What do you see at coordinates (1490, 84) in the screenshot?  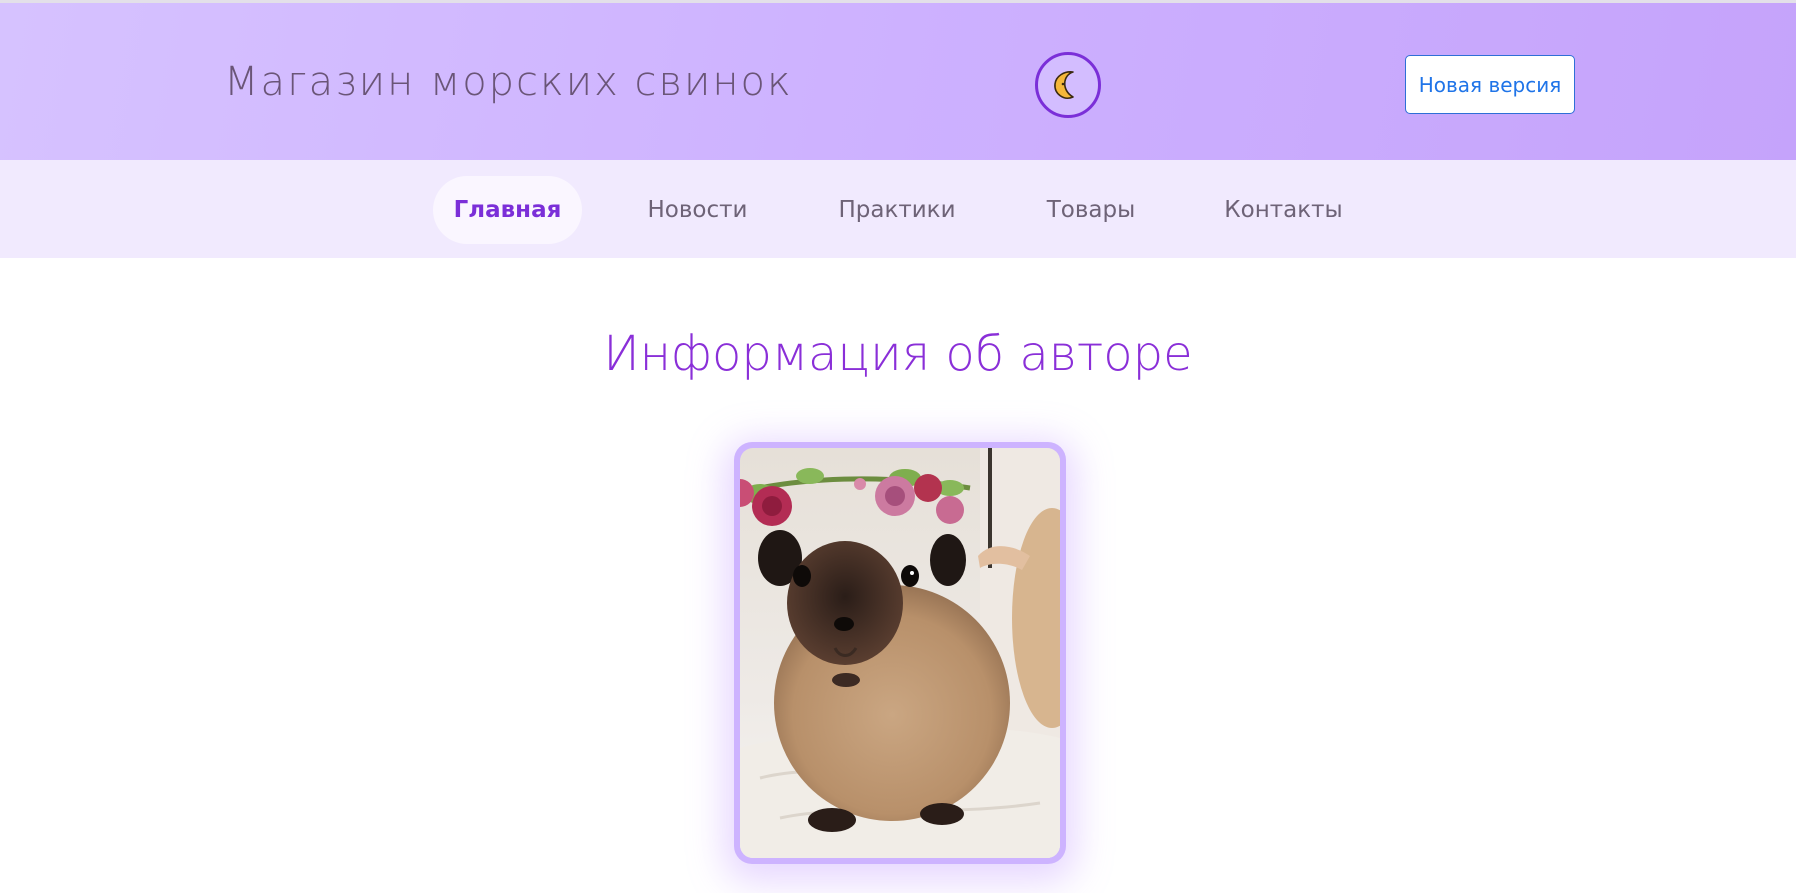 I see `new-version-button: Новая версия` at bounding box center [1490, 84].